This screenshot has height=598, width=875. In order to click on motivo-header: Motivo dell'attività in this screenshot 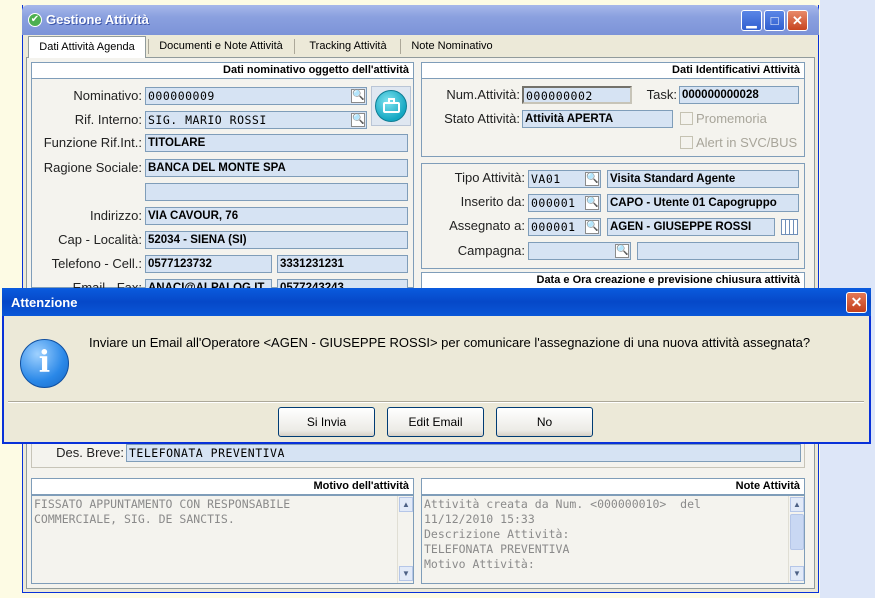, I will do `click(222, 487)`.